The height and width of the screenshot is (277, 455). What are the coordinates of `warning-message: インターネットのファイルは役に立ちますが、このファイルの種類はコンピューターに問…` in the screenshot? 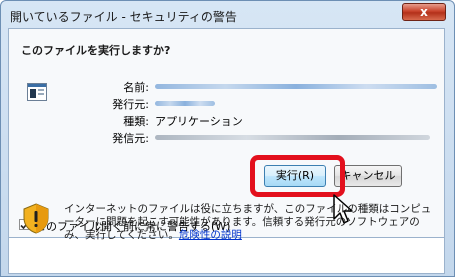 It's located at (248, 222).